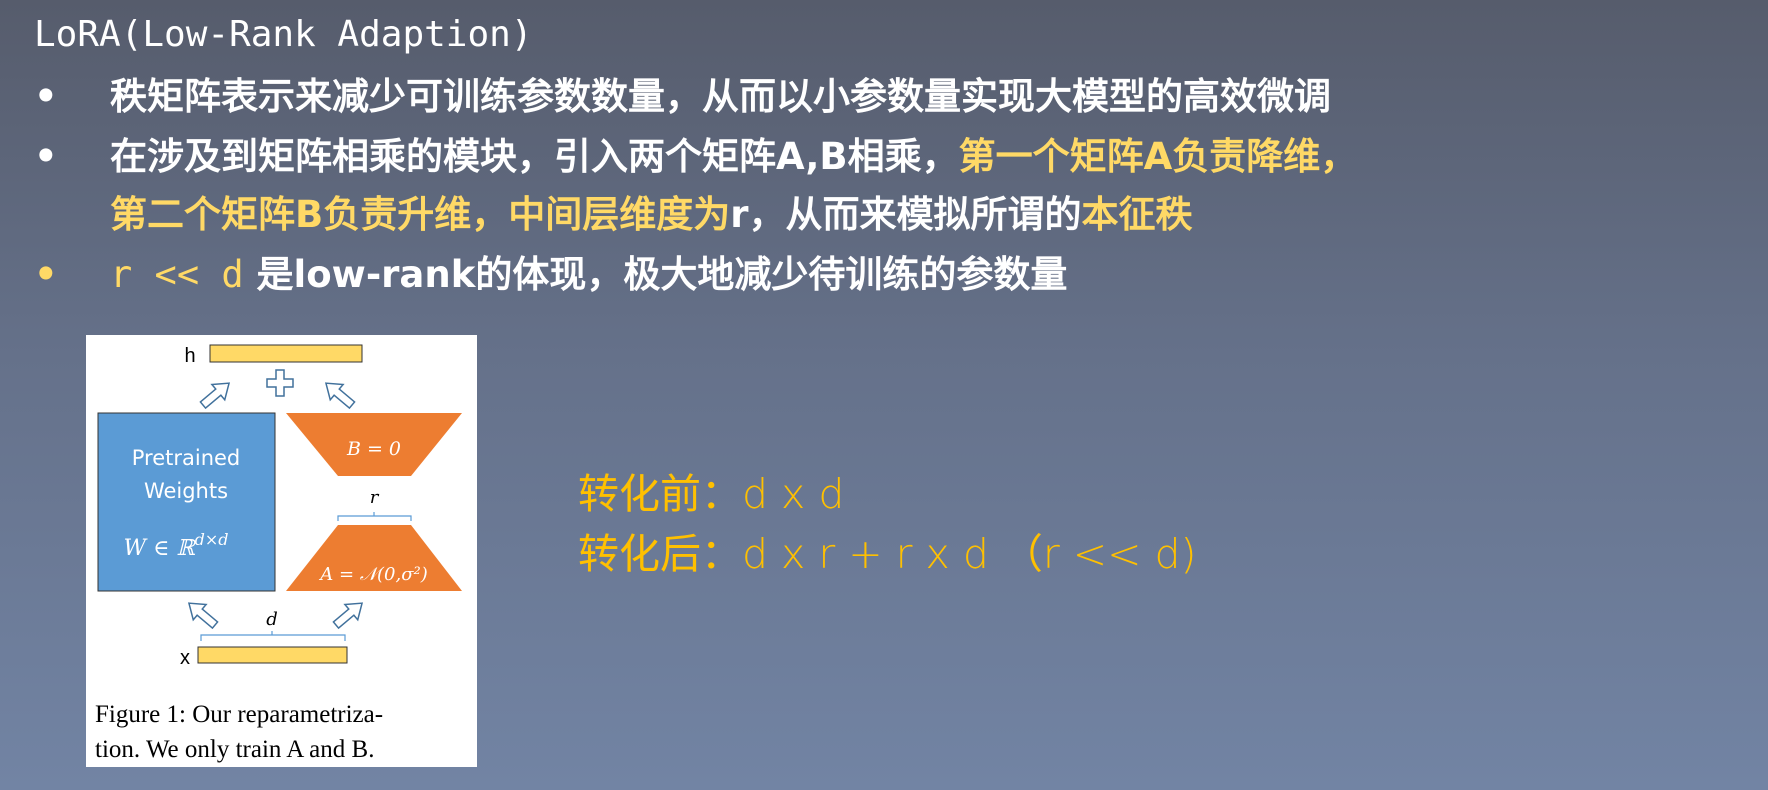  I want to click on bullet-text: 在涉及到矩阵相乘的模块，引入两个矩阵A,B相乘，, so click(534, 156).